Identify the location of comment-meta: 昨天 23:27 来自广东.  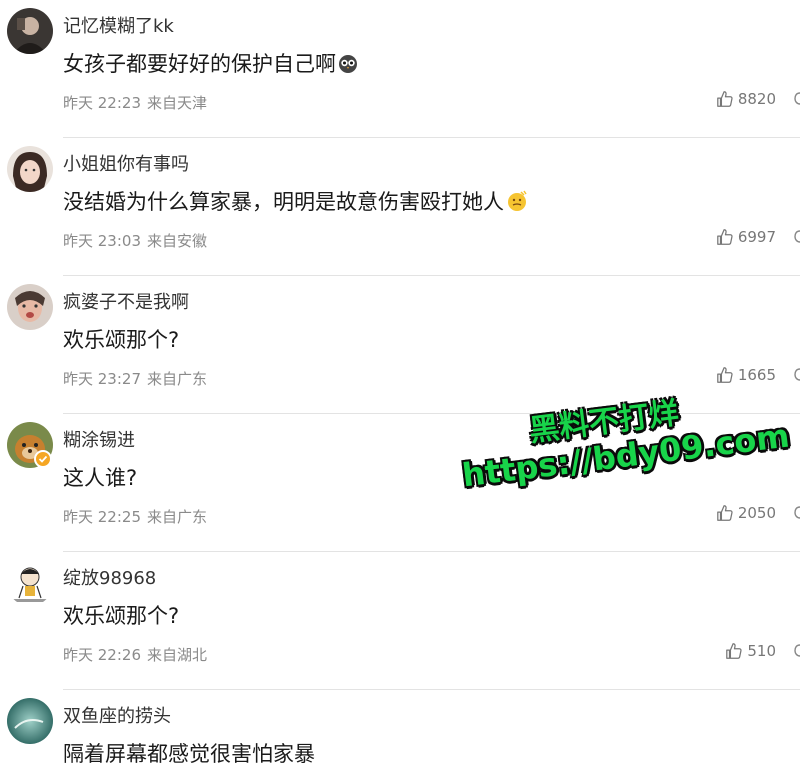
(135, 378).